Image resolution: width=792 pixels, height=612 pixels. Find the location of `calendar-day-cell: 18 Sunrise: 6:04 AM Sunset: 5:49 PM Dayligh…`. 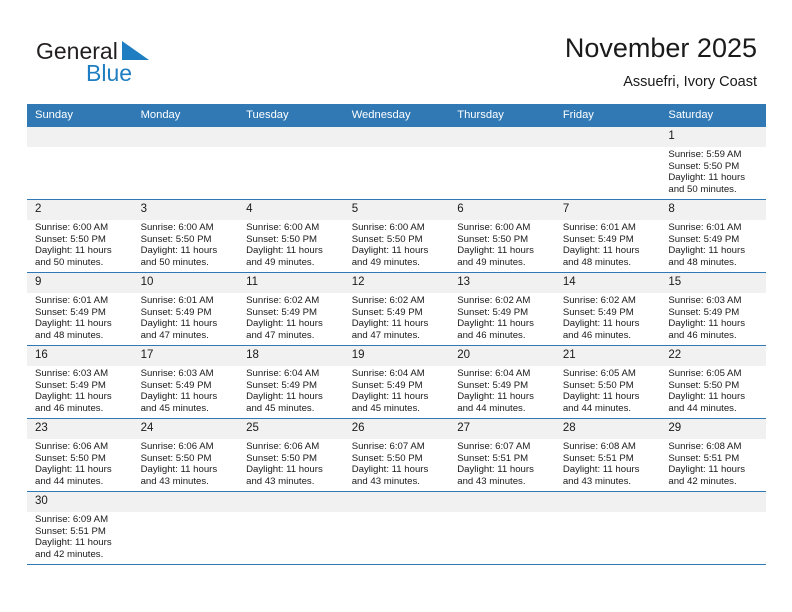

calendar-day-cell: 18 Sunrise: 6:04 AM Sunset: 5:49 PM Dayligh… is located at coordinates (291, 382).